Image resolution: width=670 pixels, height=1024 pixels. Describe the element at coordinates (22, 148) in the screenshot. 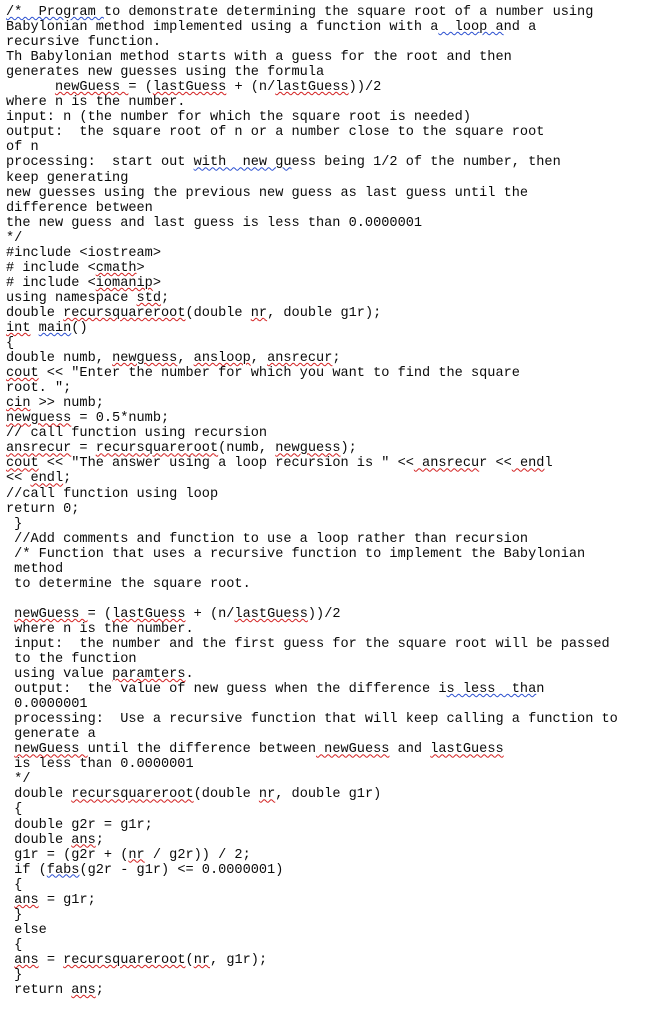

I see `code-line: of n` at that location.